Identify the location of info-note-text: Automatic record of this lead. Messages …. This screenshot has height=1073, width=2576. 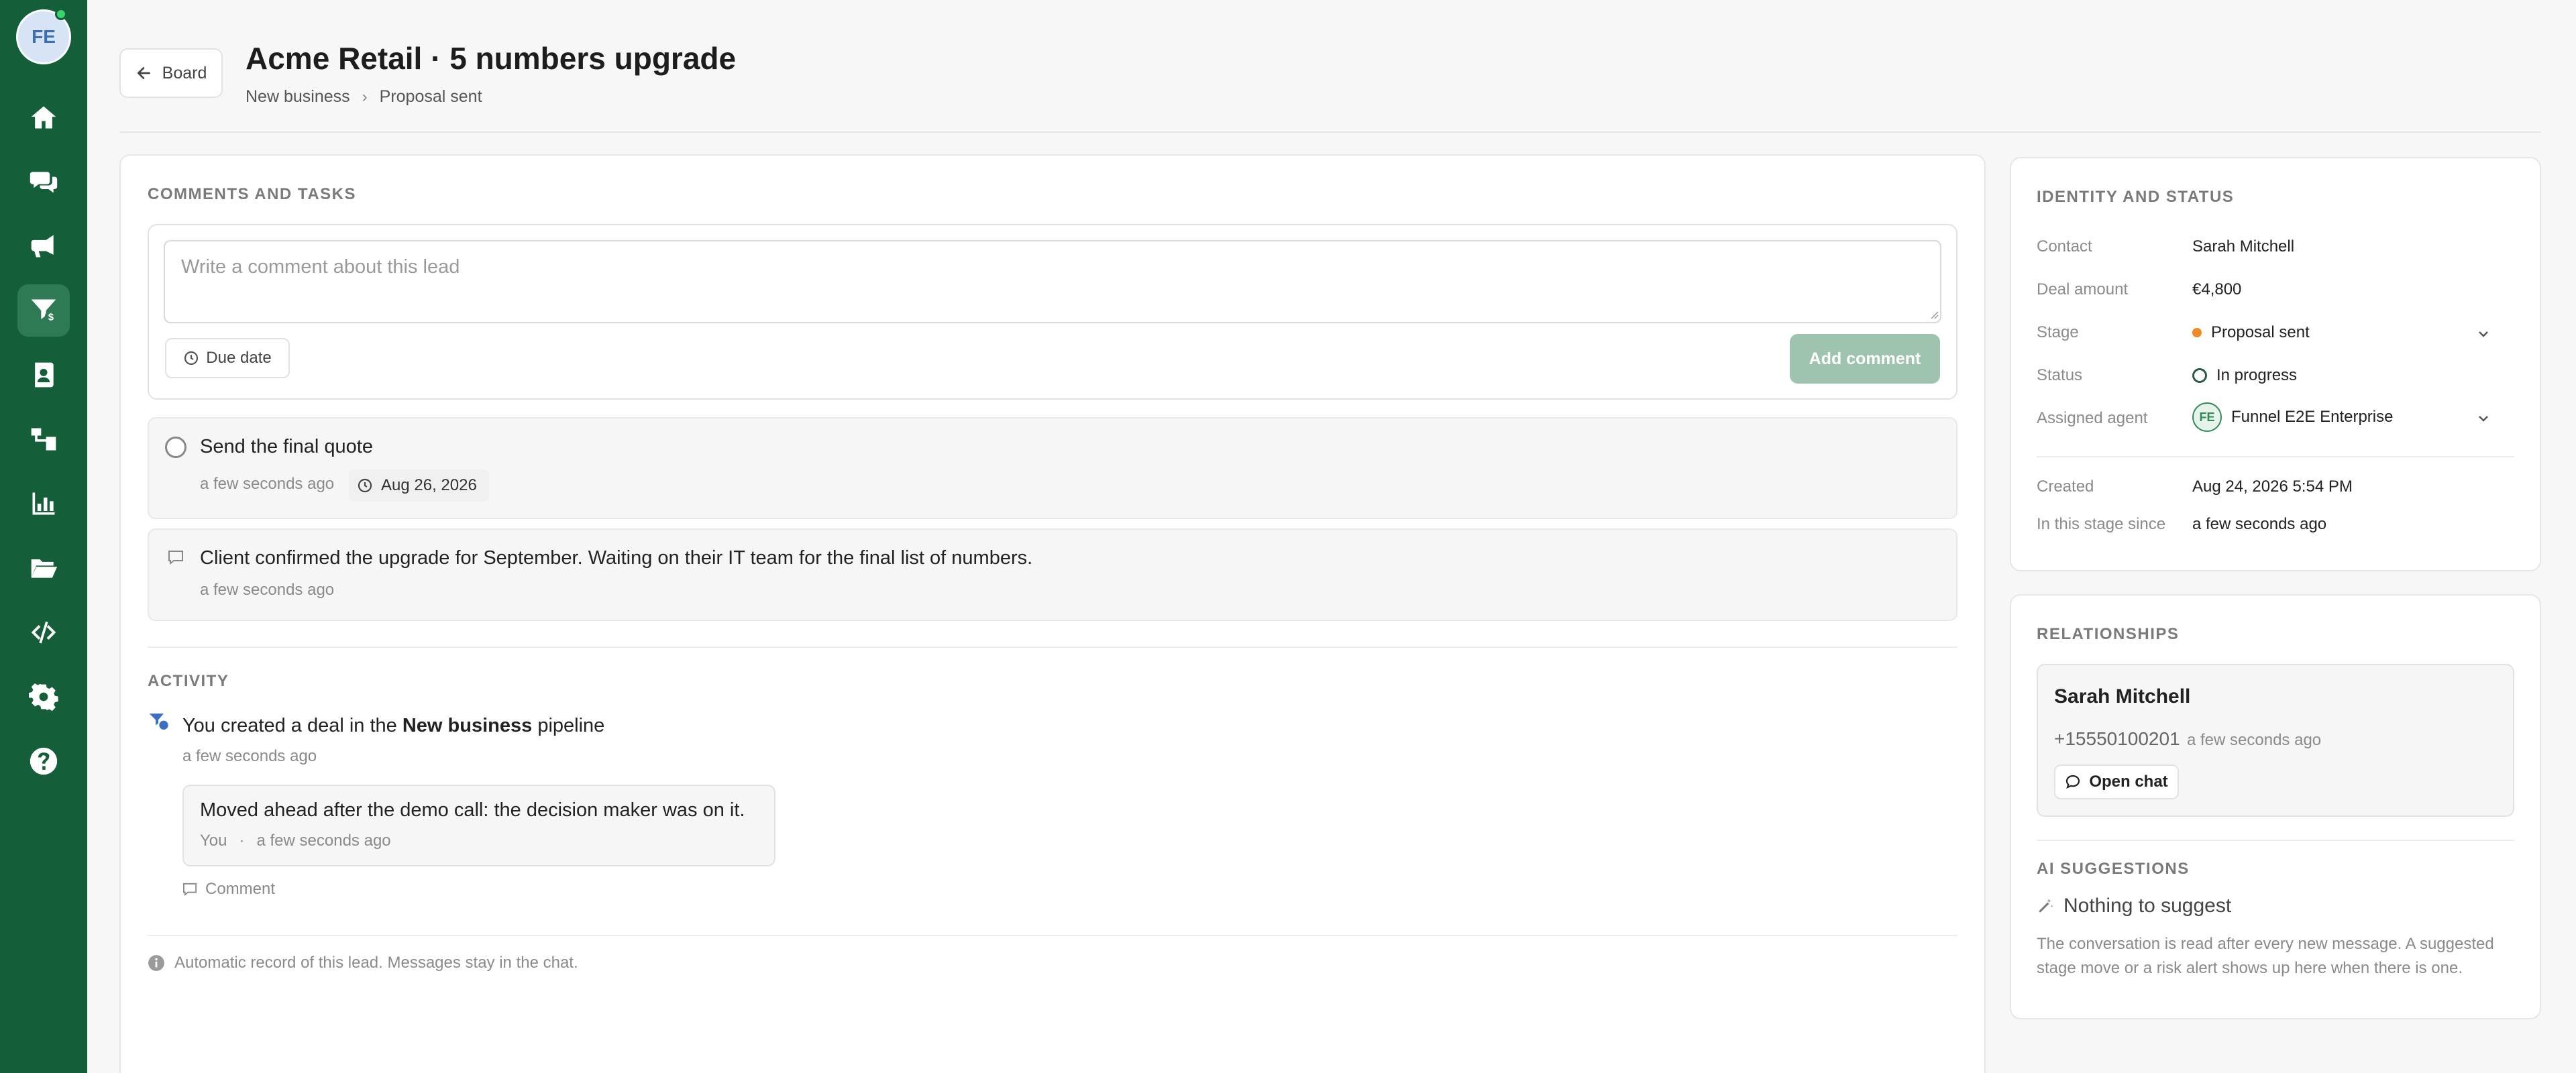
(376, 963).